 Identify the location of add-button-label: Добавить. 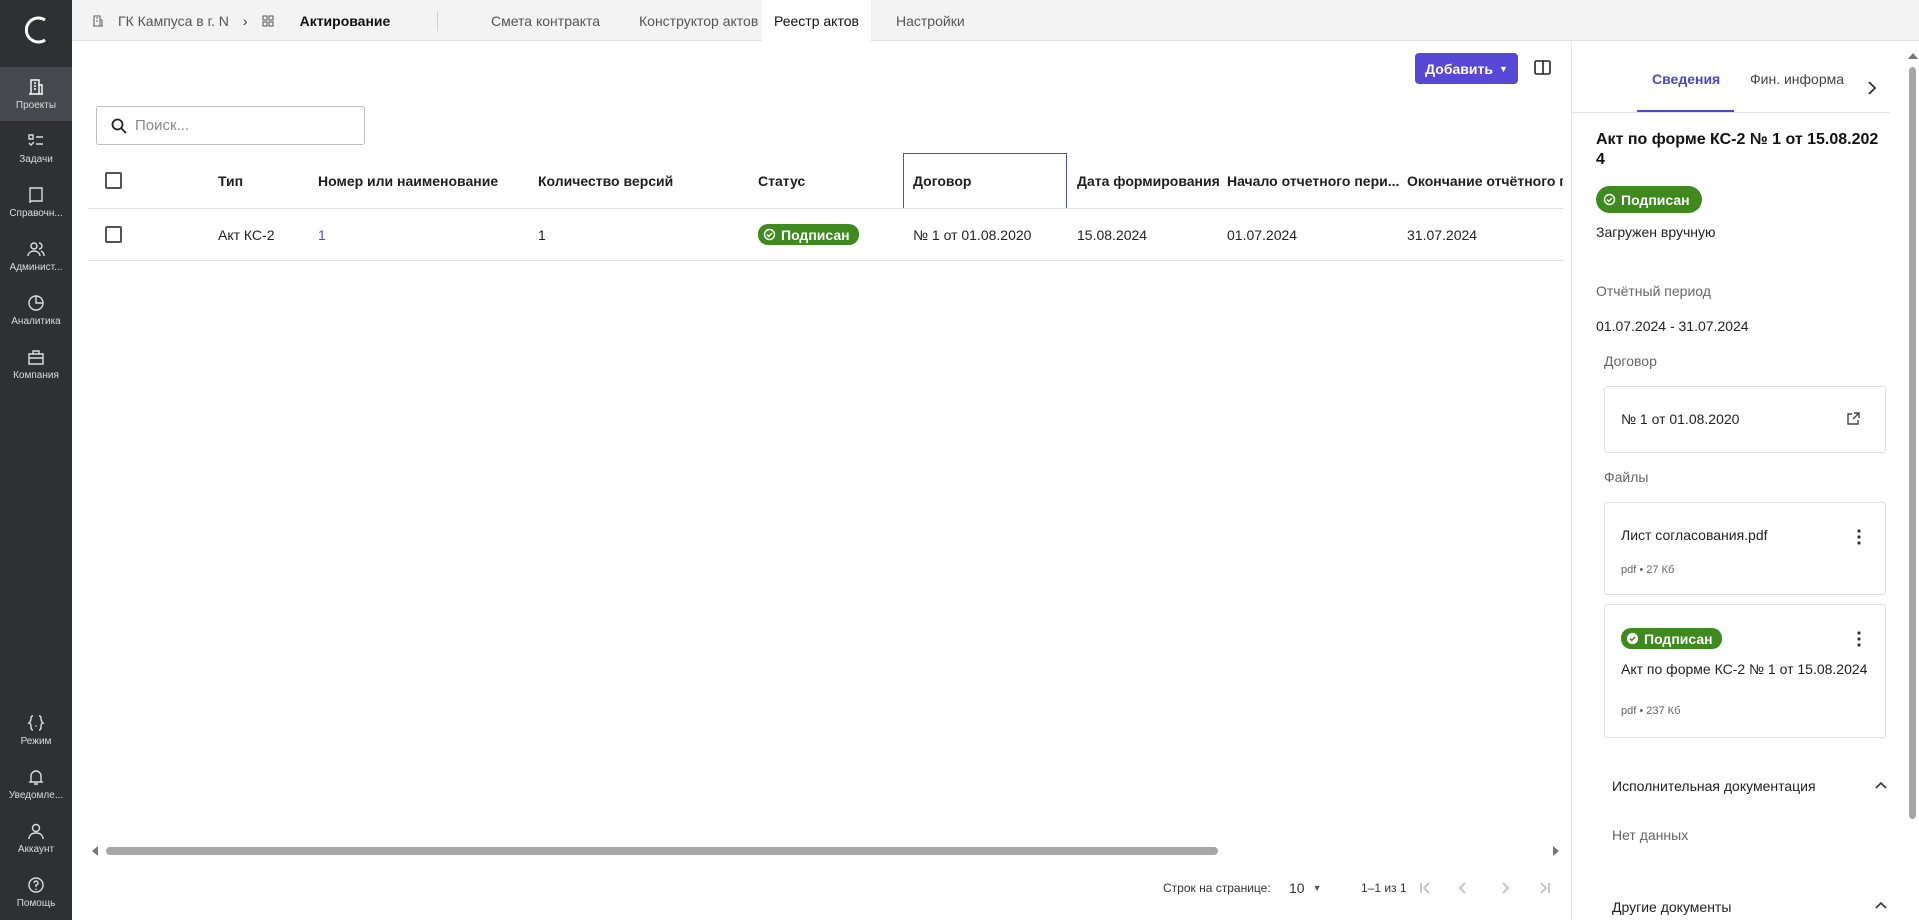
(1459, 68).